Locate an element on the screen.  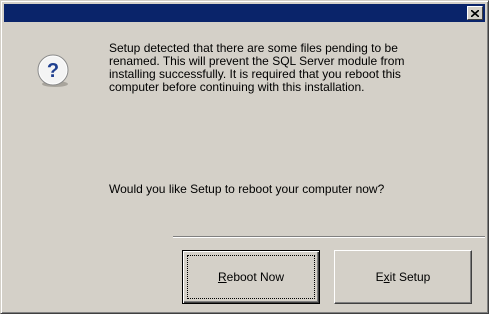
exit-setup-button: Exit Setup is located at coordinates (403, 277).